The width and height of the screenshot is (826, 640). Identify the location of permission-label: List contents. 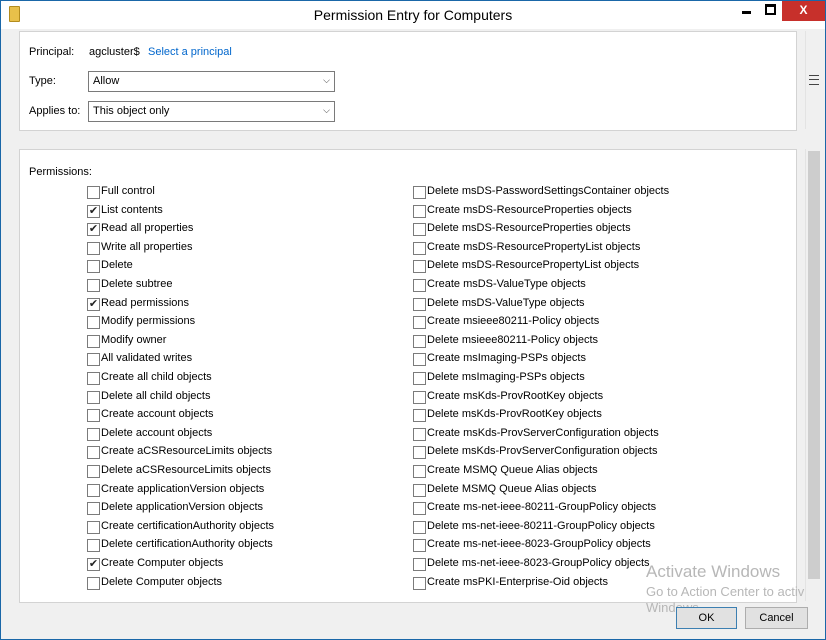
(132, 209).